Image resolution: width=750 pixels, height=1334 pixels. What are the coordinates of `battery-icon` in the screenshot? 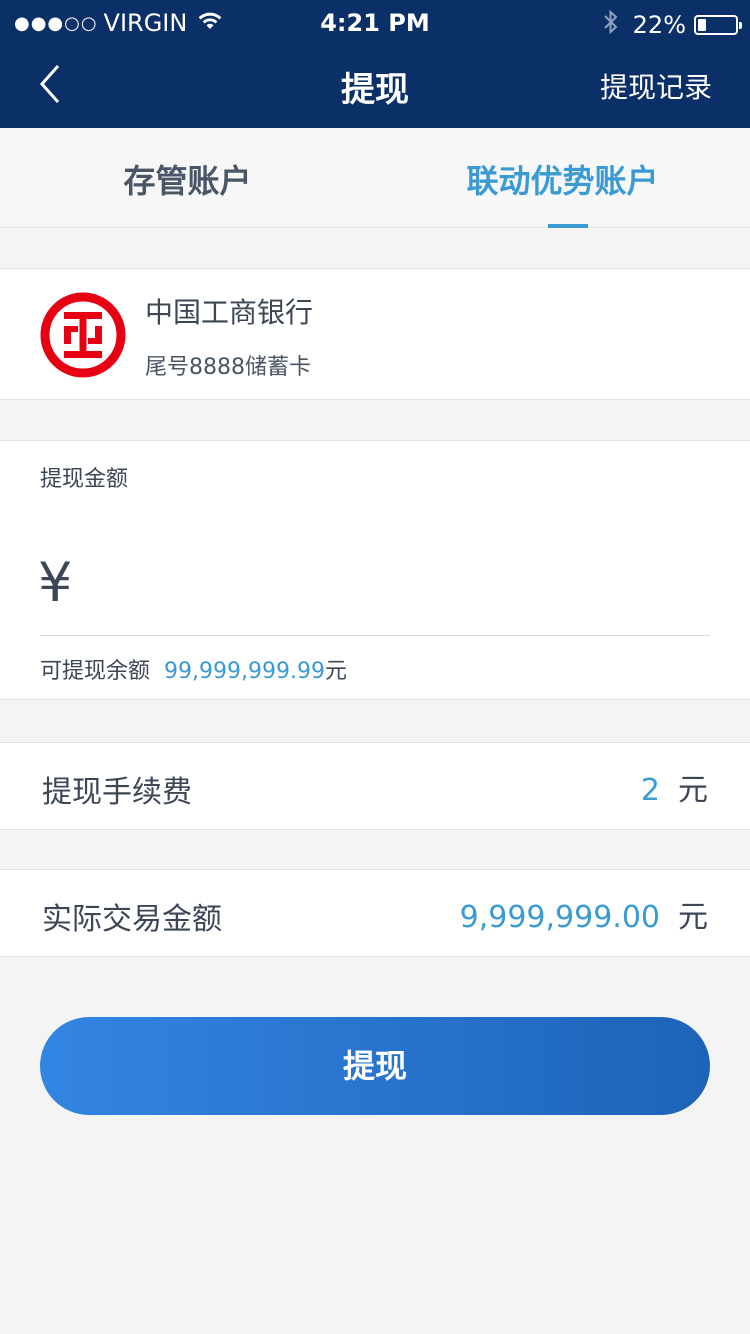 It's located at (718, 25).